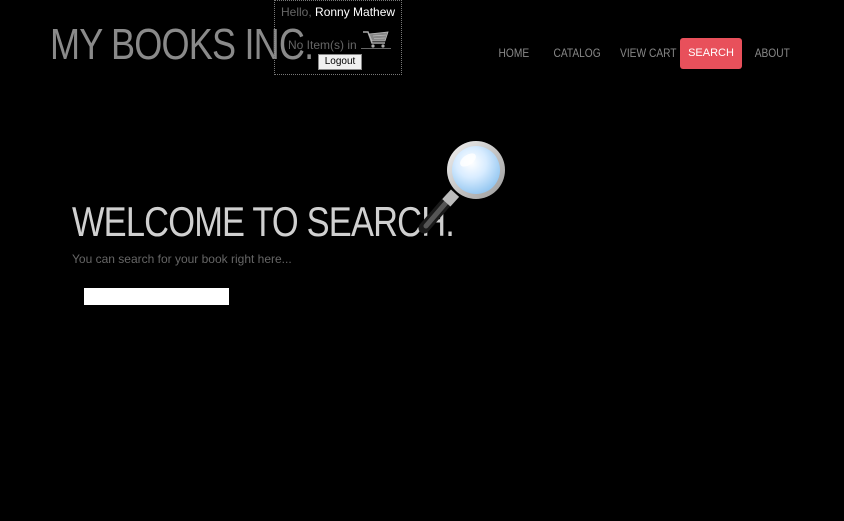 This screenshot has width=844, height=521. I want to click on user-name: Ronny Mathew, so click(355, 12).